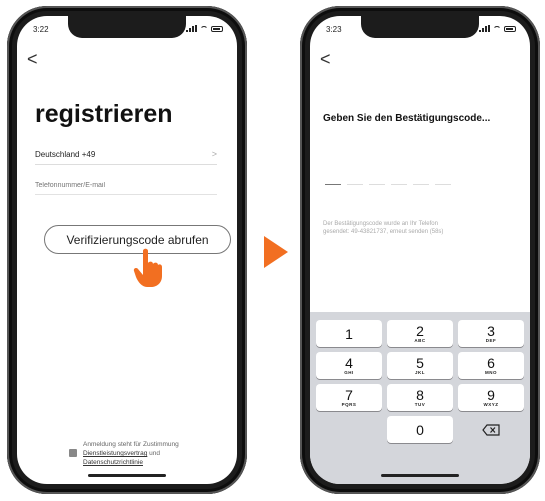  What do you see at coordinates (420, 365) in the screenshot?
I see `key-5: 5 JKL` at bounding box center [420, 365].